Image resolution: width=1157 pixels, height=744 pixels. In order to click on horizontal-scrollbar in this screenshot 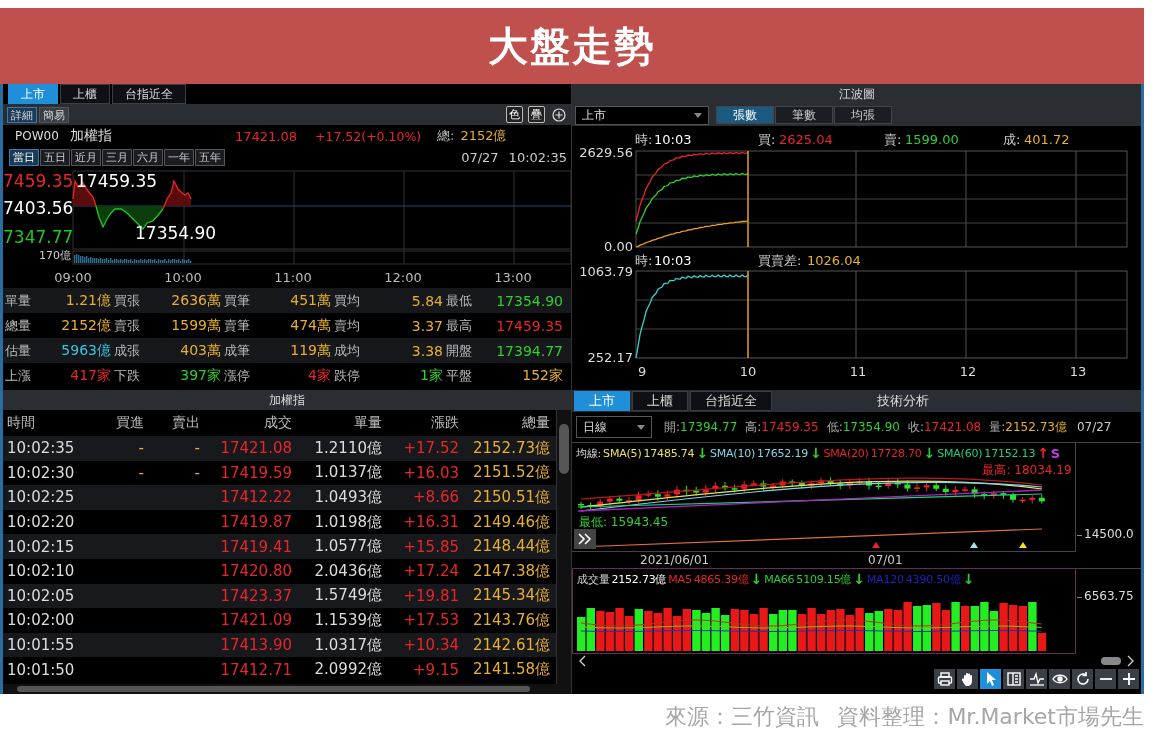, I will do `click(287, 689)`.